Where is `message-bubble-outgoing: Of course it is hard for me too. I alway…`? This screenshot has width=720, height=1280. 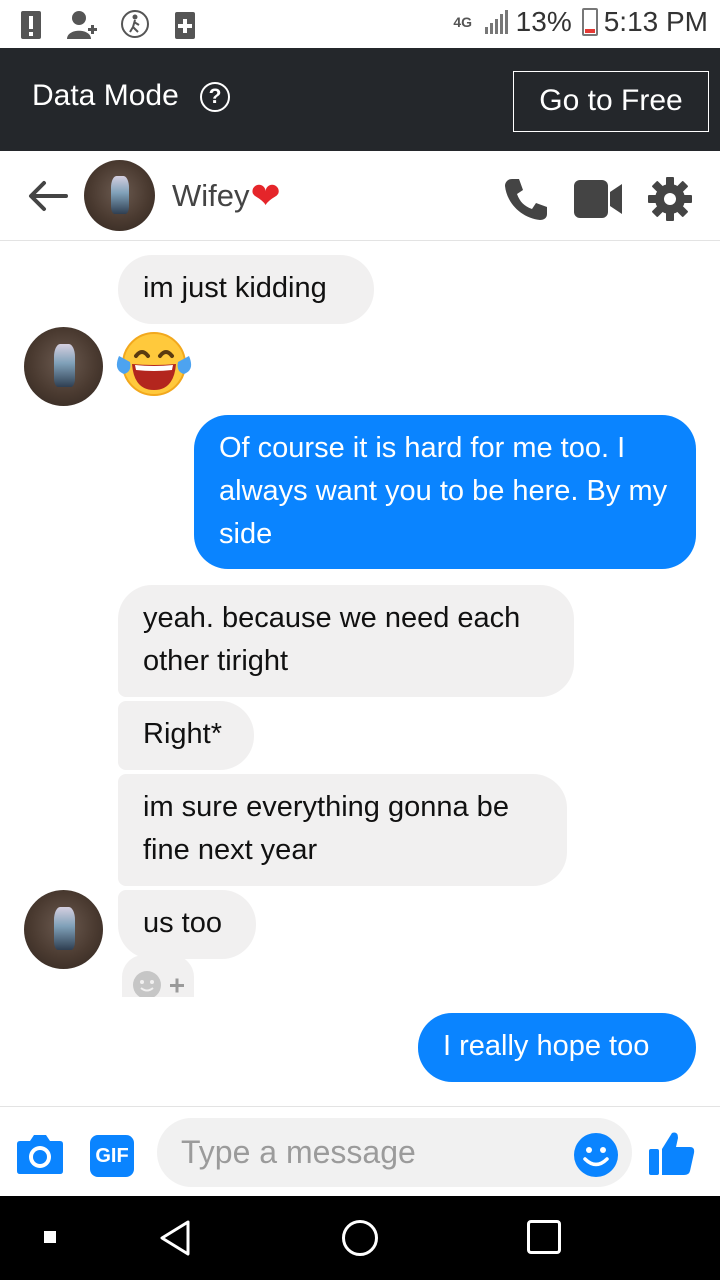
message-bubble-outgoing: Of course it is hard for me too. I alway… is located at coordinates (445, 492).